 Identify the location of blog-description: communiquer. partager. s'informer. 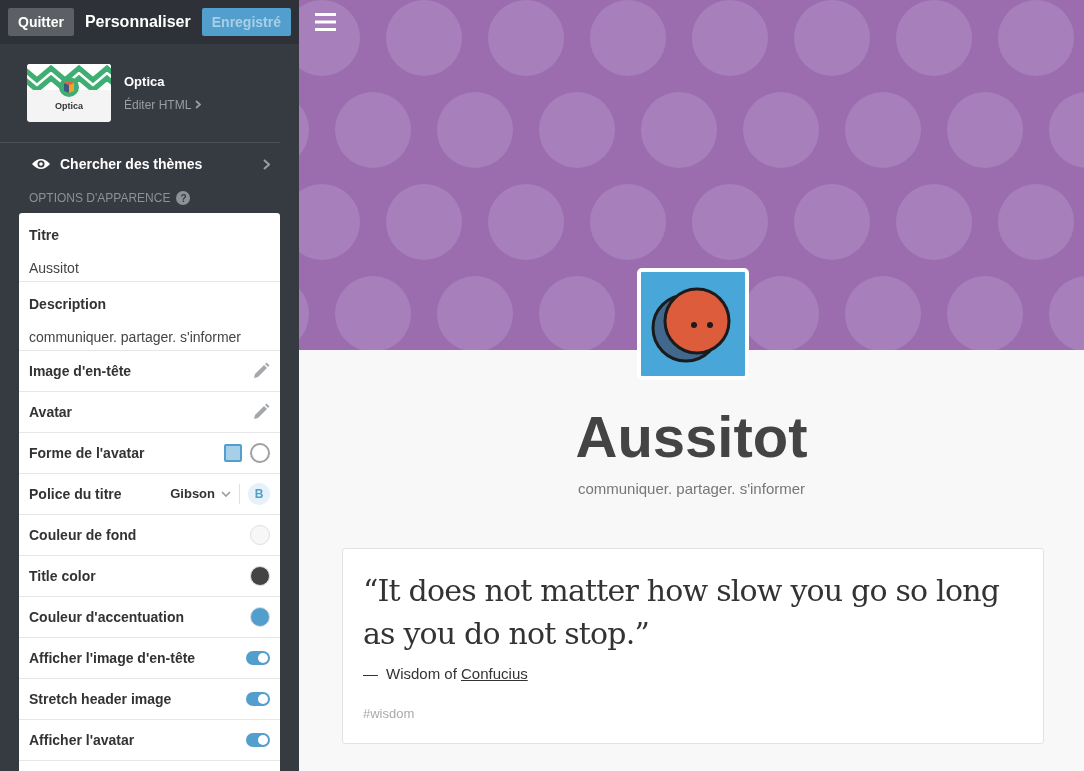
(691, 488).